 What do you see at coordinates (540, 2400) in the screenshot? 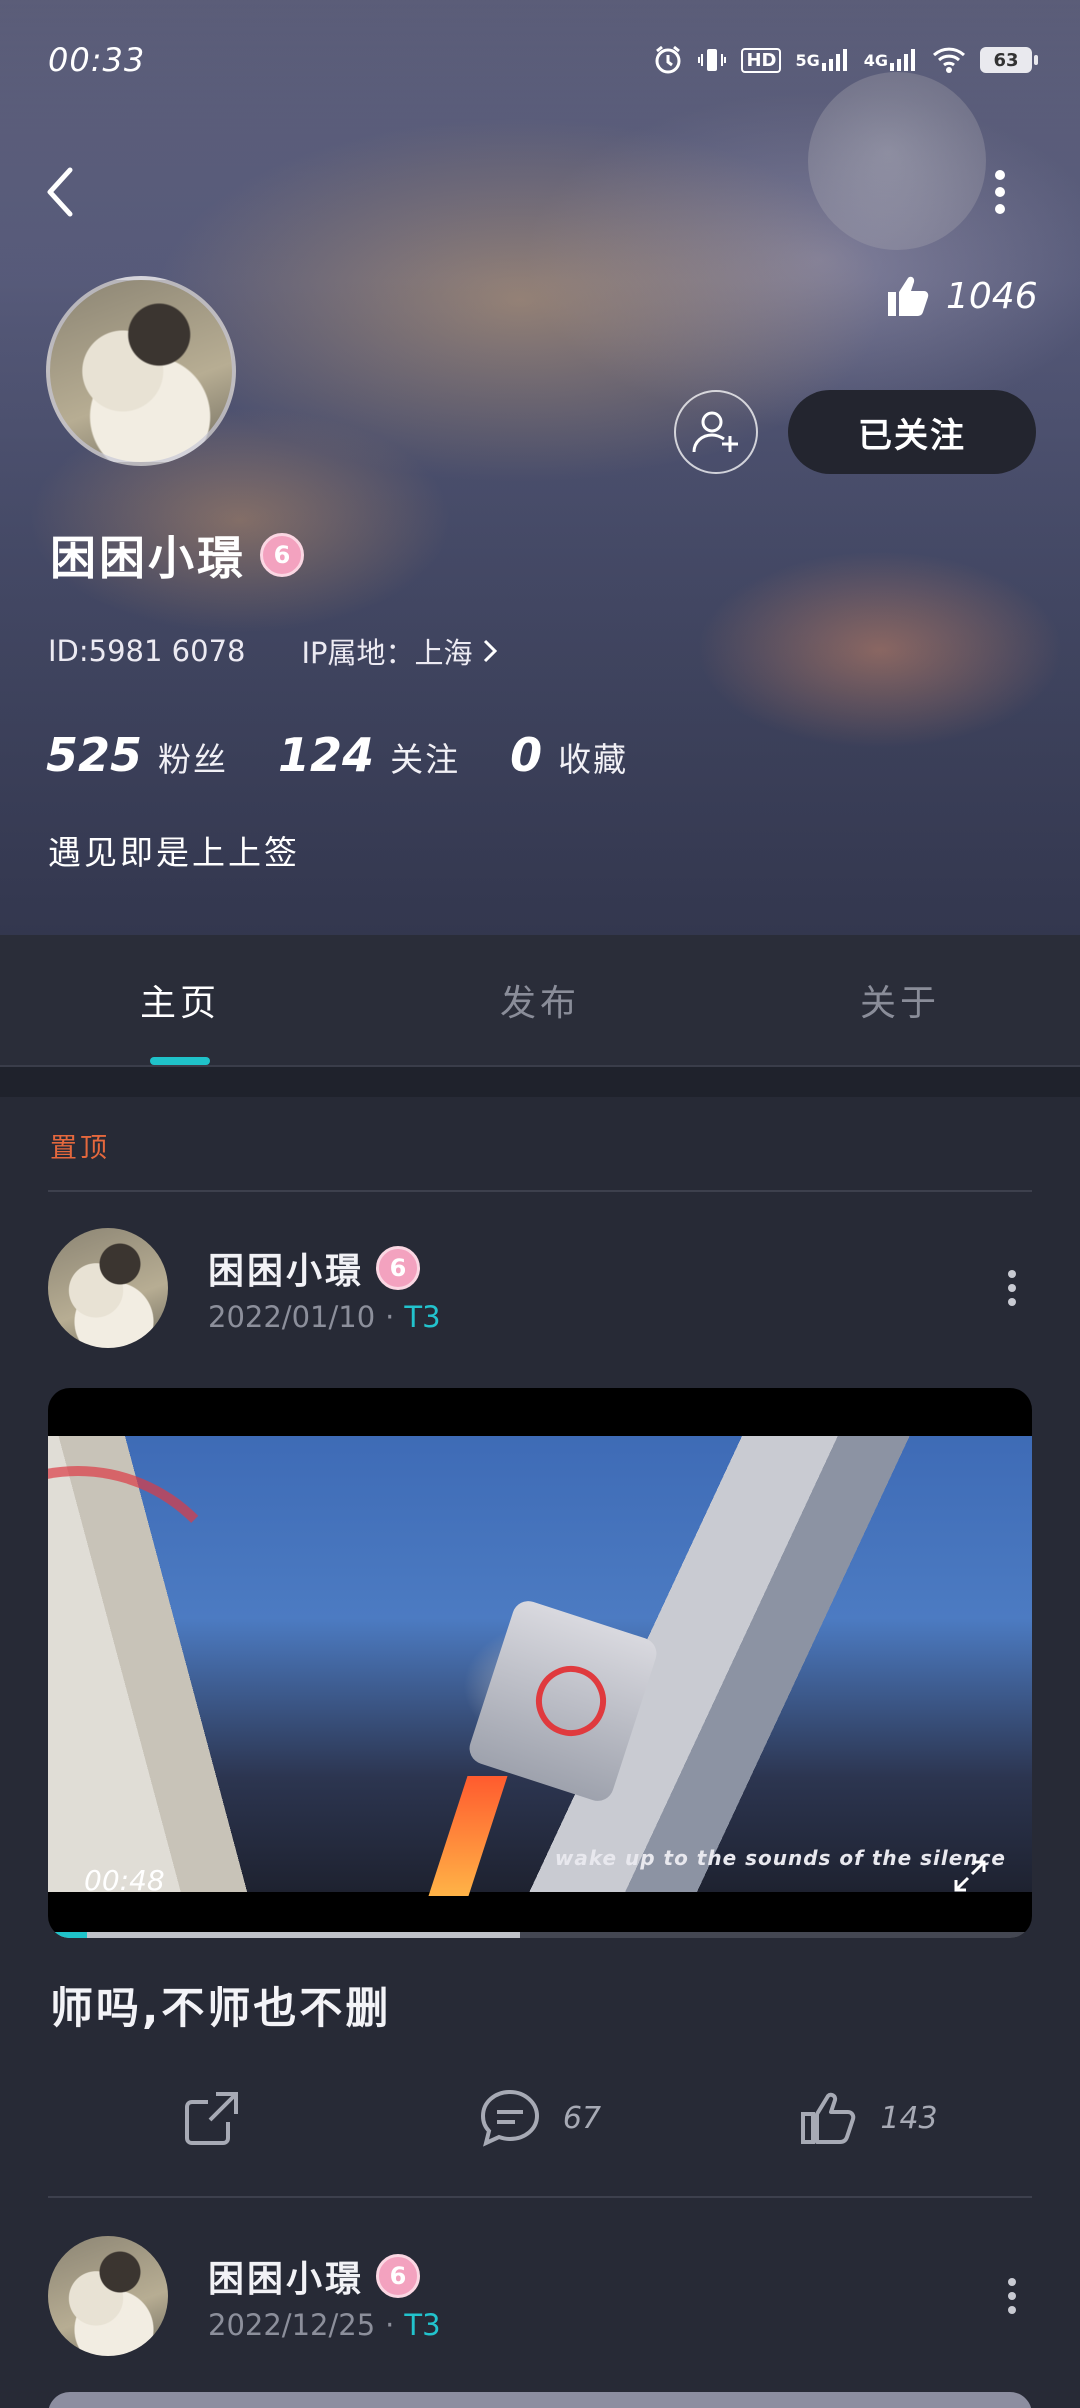
I see `post-media-preview` at bounding box center [540, 2400].